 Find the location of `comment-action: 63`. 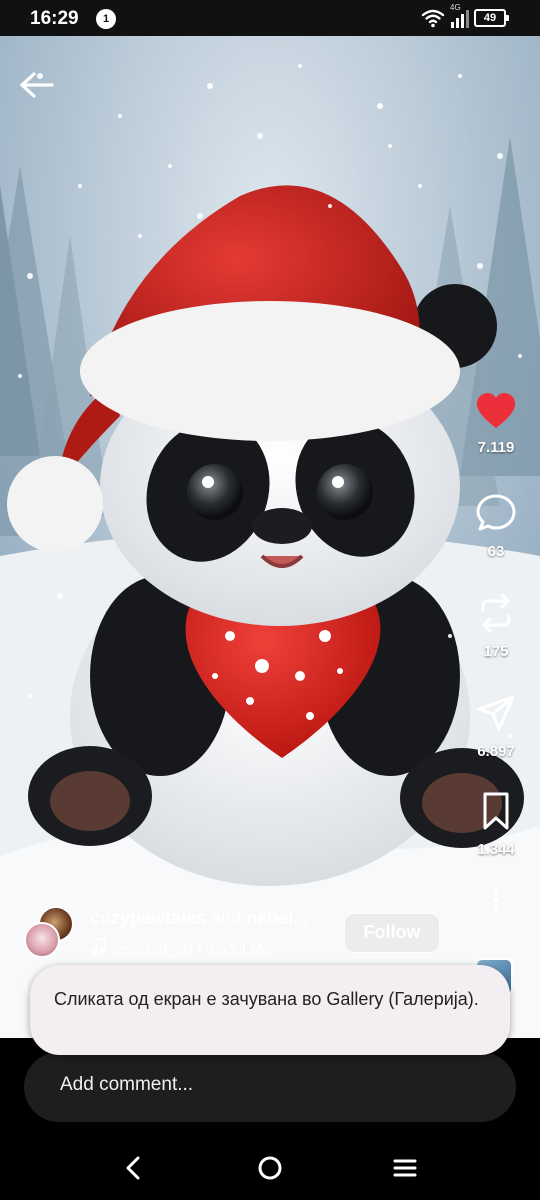

comment-action: 63 is located at coordinates (496, 526).